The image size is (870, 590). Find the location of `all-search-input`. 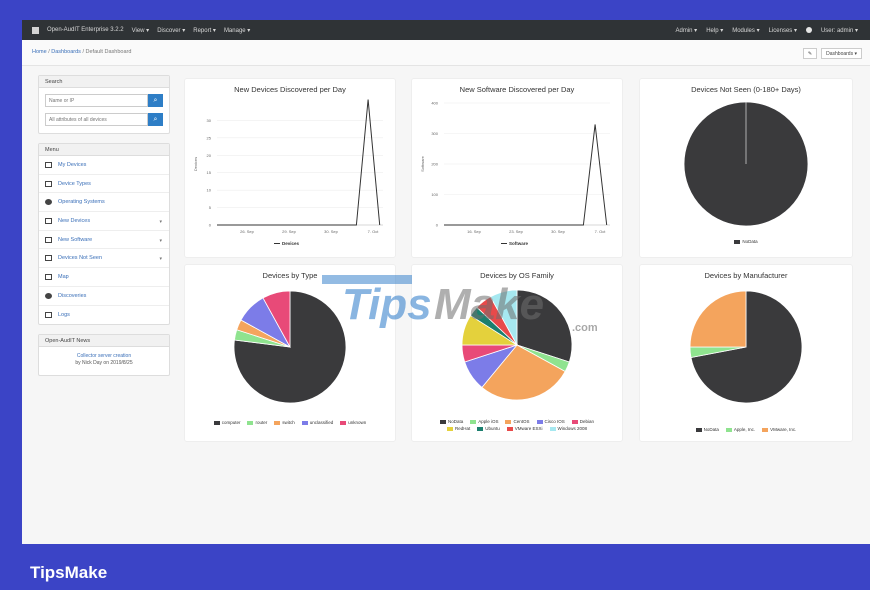

all-search-input is located at coordinates (96, 119).